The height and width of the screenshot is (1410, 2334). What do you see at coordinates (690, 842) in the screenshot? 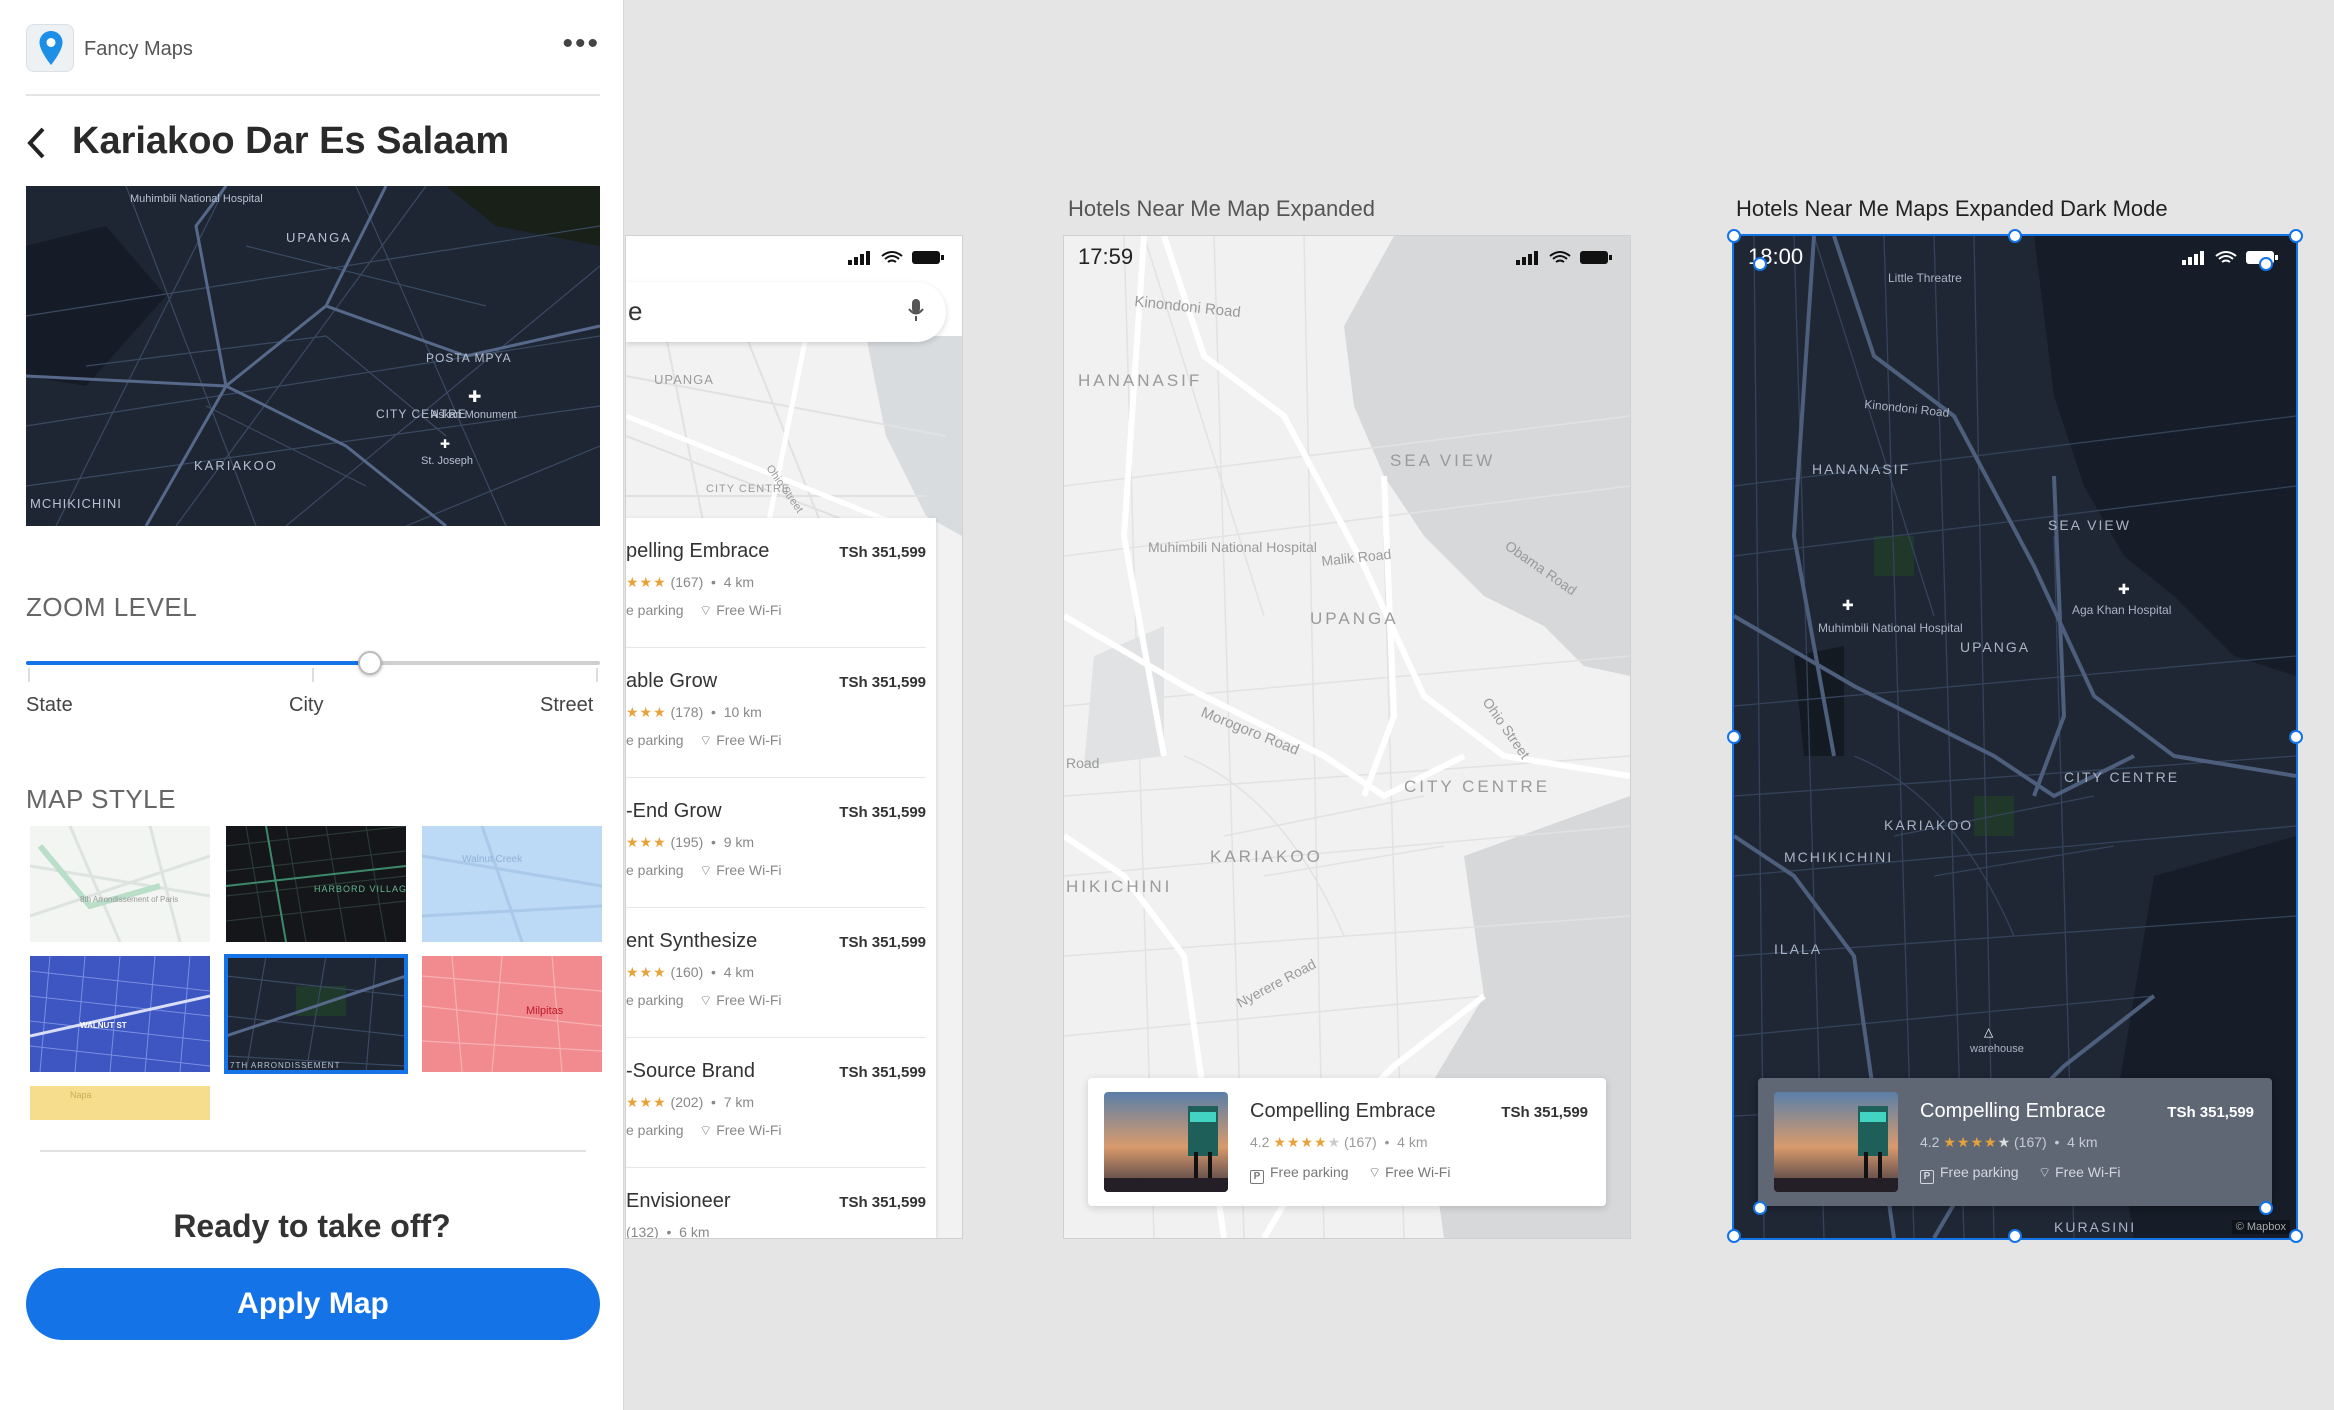
I see `hotel-meta: ★★★ (195) • 9 km` at bounding box center [690, 842].